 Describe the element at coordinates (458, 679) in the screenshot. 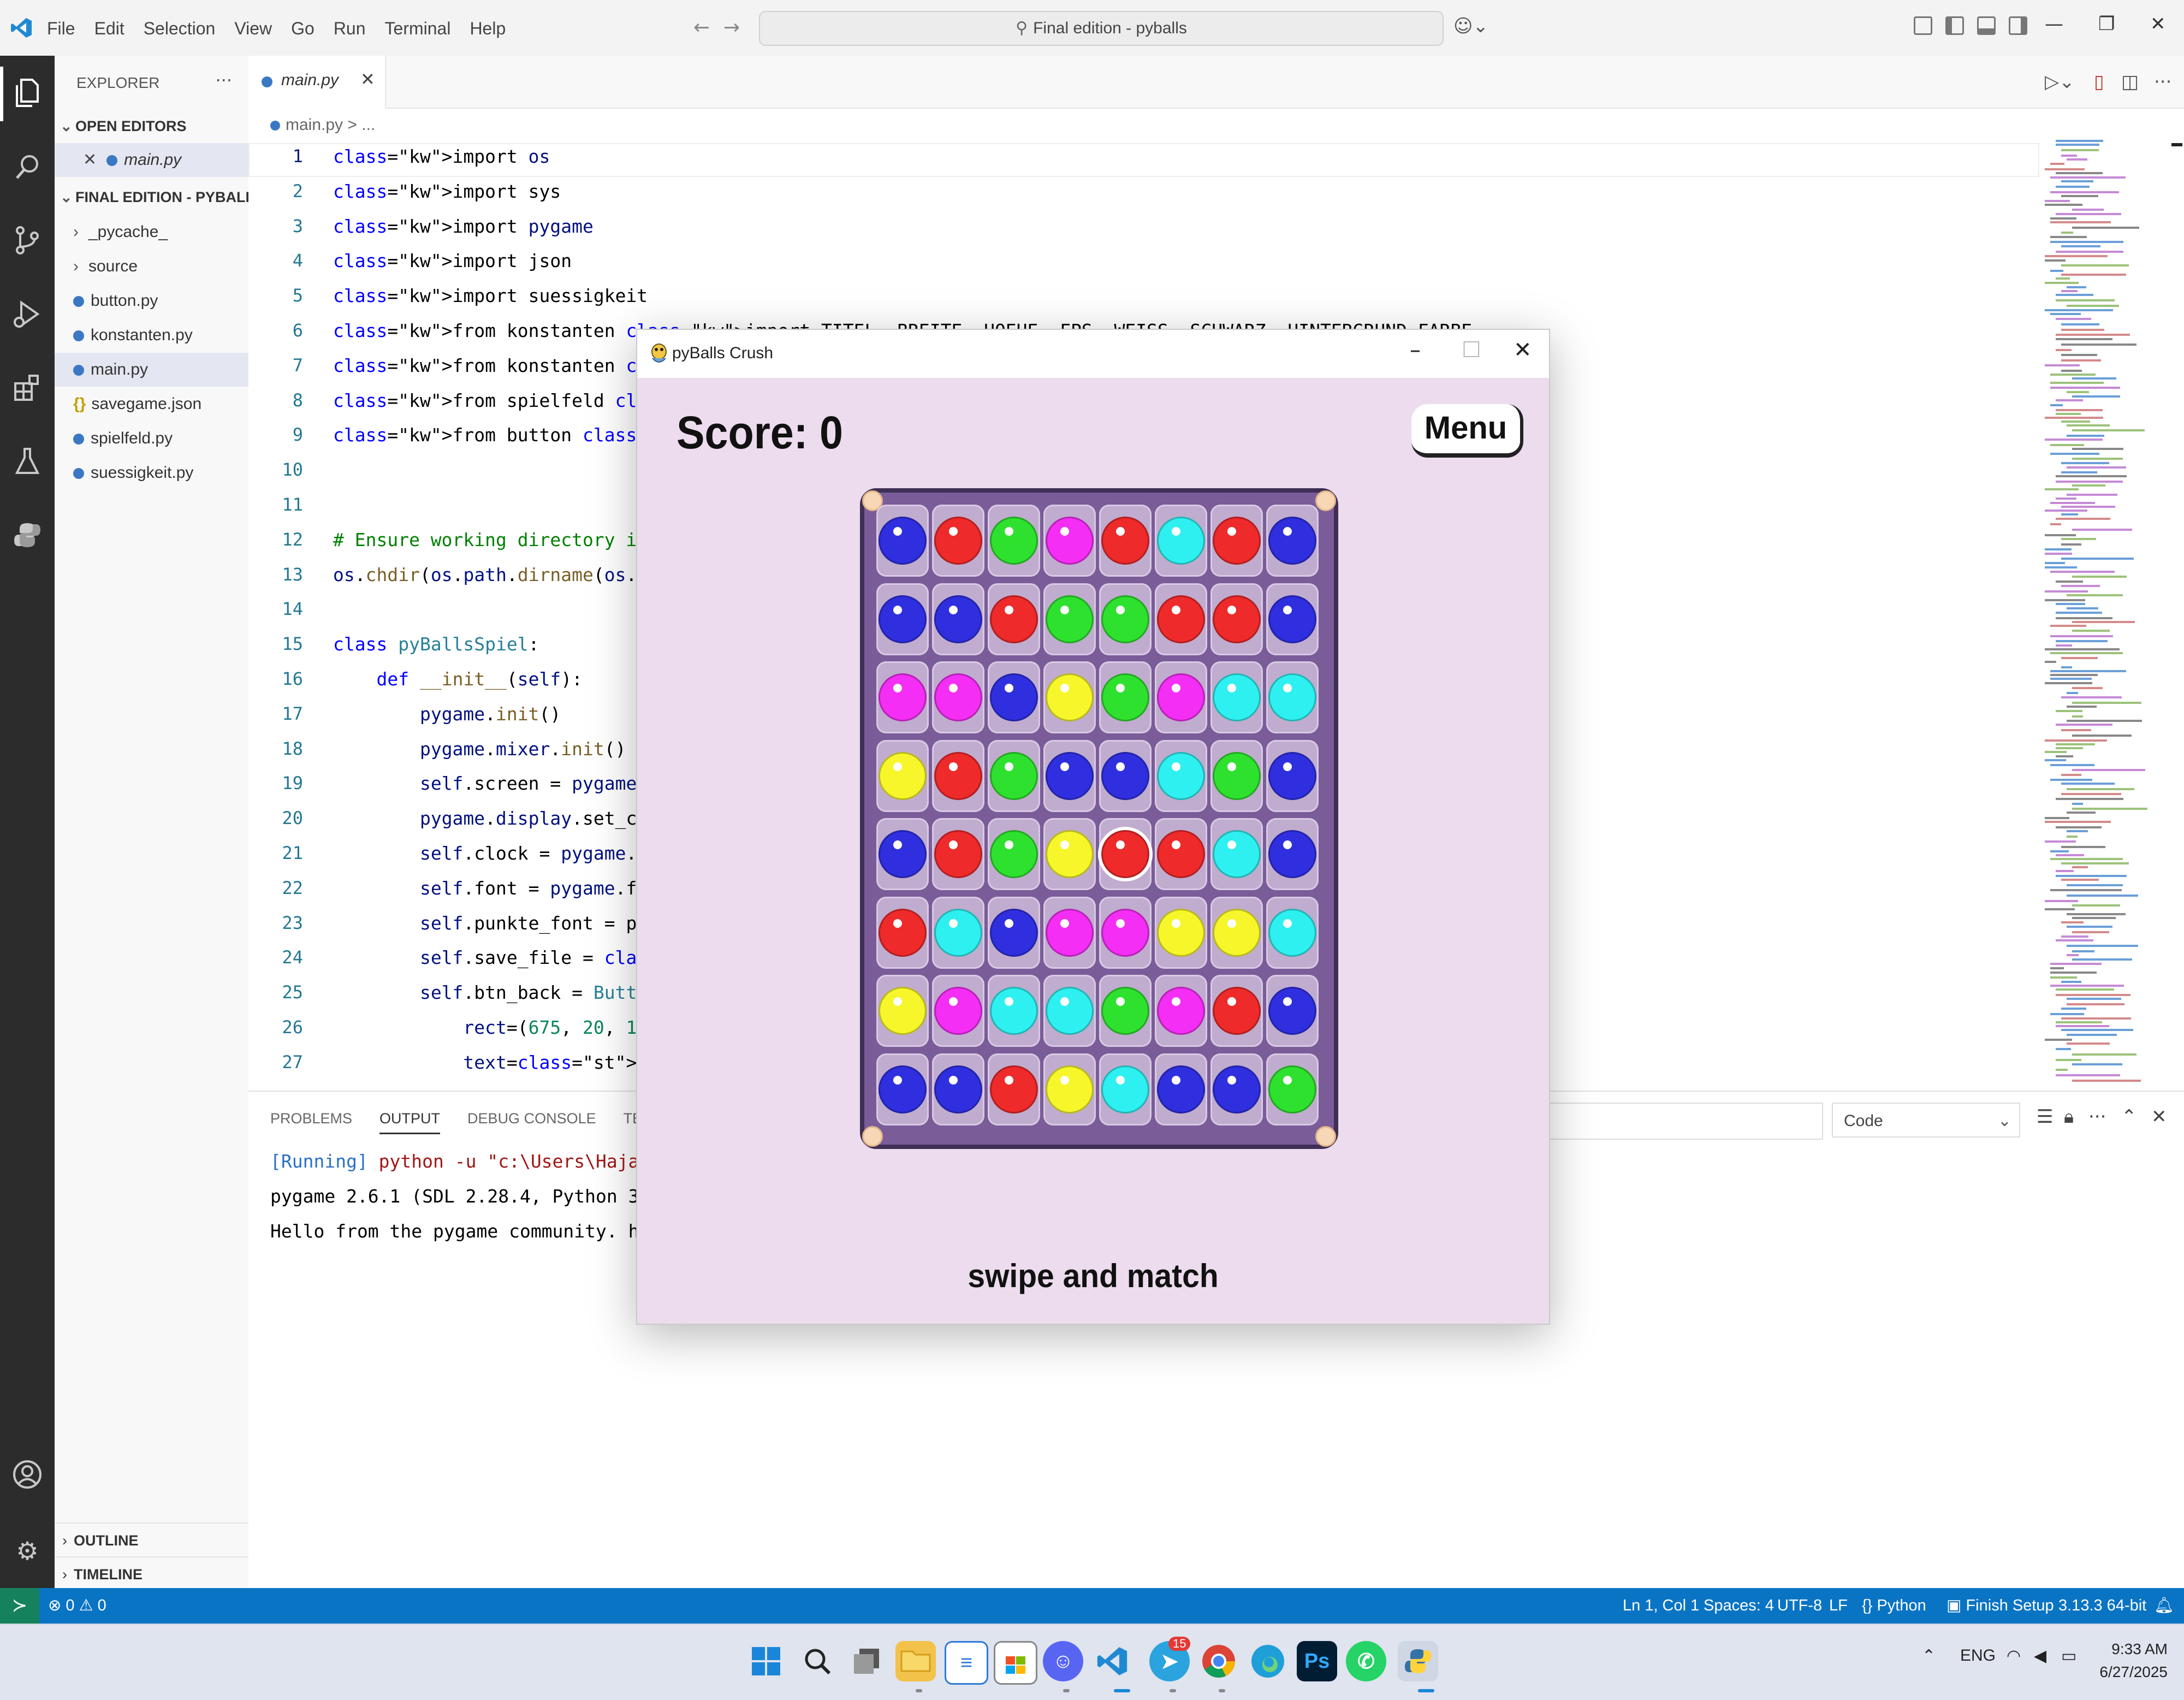

I see `code-line: def __init__(self):` at that location.